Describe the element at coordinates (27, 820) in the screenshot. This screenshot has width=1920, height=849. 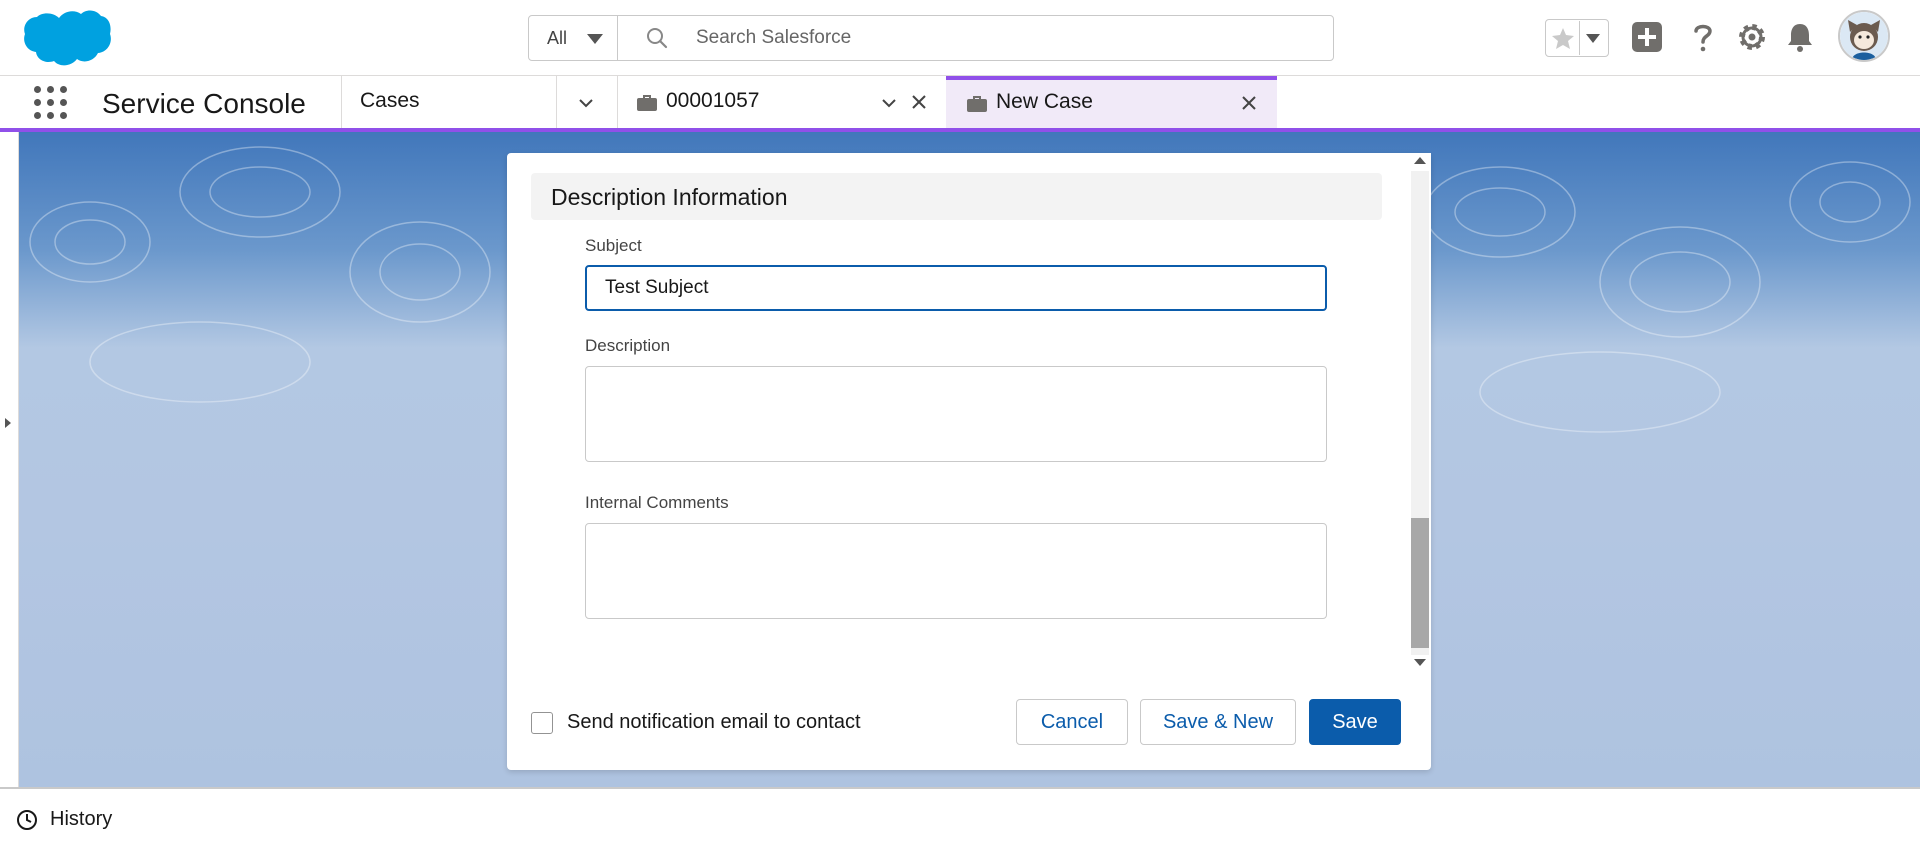
I see `clock-icon` at that location.